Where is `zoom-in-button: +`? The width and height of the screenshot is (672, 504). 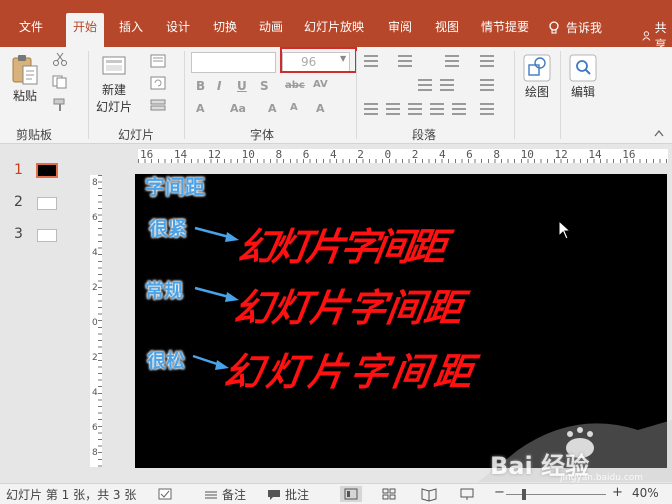 zoom-in-button: + is located at coordinates (617, 492).